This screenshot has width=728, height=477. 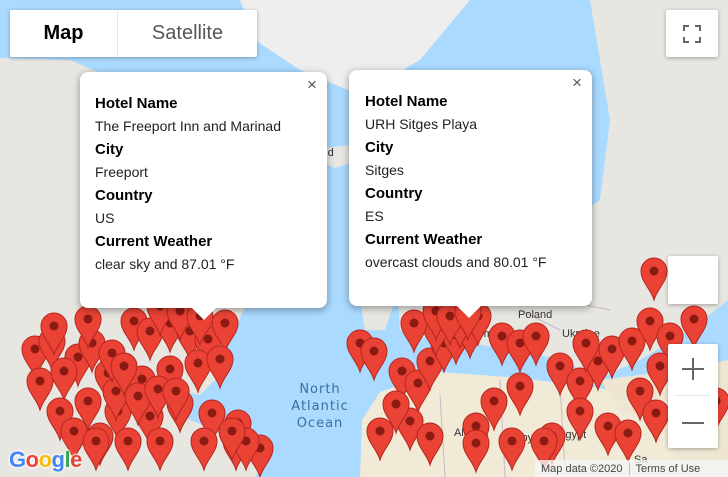 What do you see at coordinates (64, 33) in the screenshot?
I see `map-type-map-button: Map` at bounding box center [64, 33].